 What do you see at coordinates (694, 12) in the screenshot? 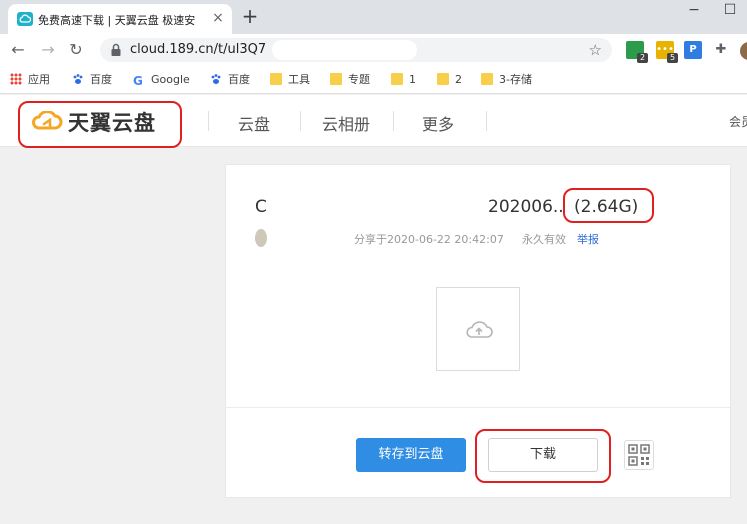
I see `minimize-button: −` at bounding box center [694, 12].